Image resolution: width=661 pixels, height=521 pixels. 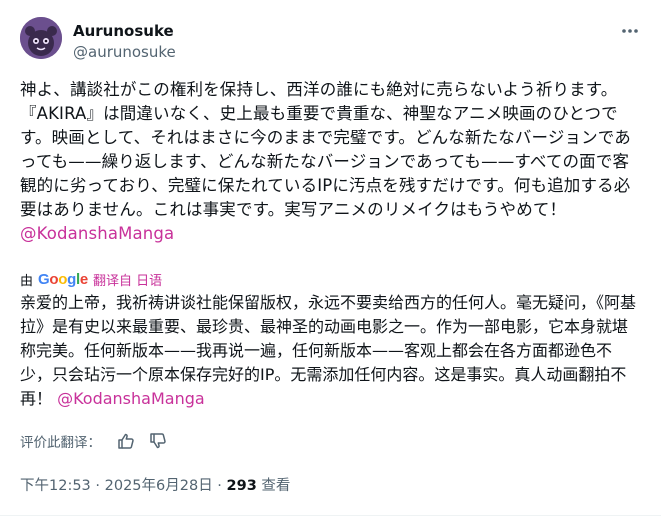 I want to click on post-time: 下午12:53, so click(x=55, y=486).